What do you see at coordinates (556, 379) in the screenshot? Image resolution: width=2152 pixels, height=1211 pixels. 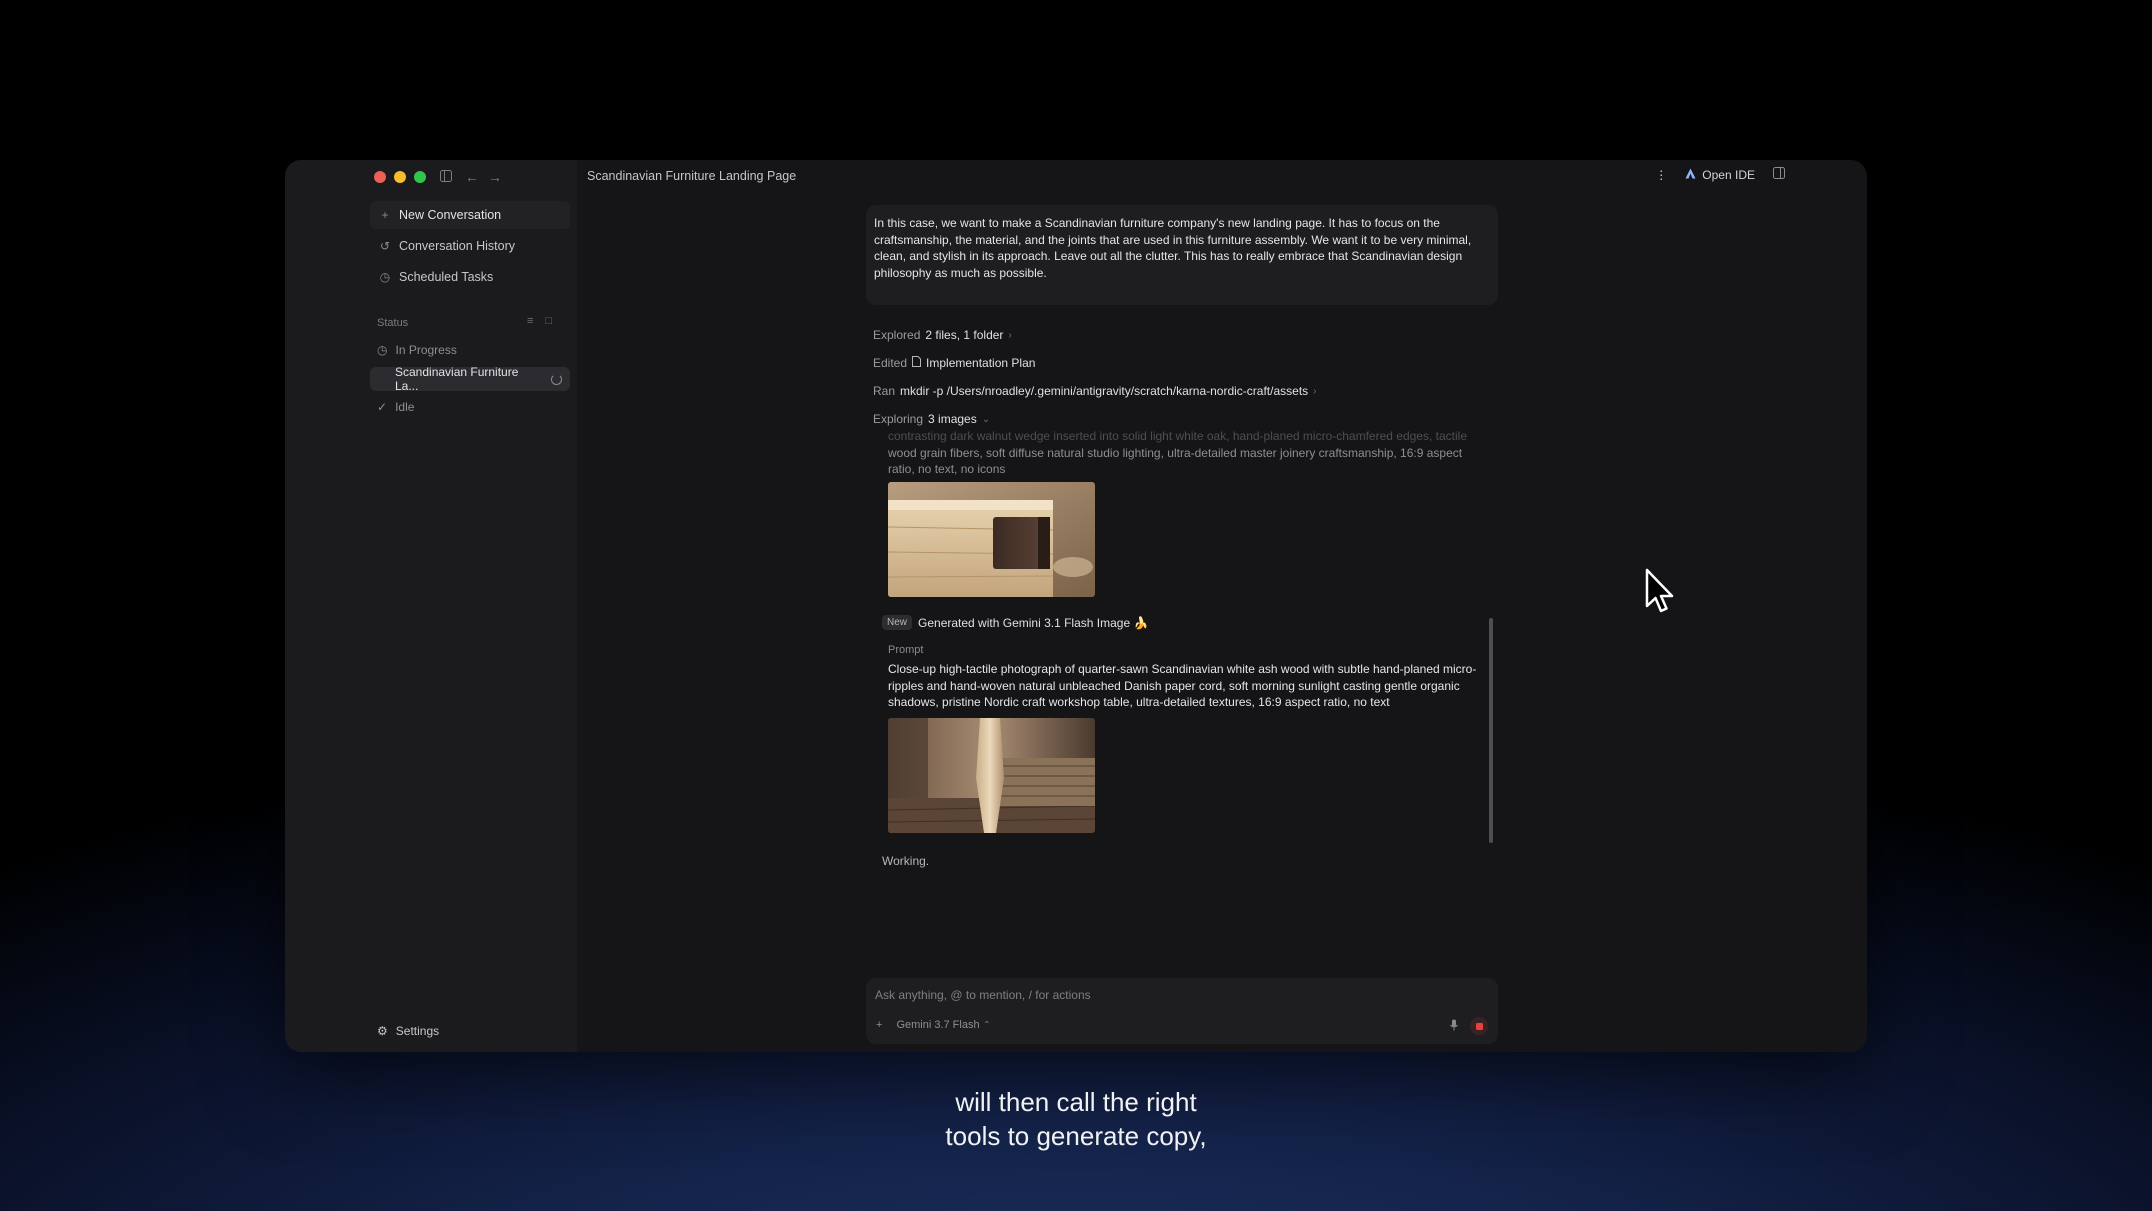 I see `loading-spinner-icon` at bounding box center [556, 379].